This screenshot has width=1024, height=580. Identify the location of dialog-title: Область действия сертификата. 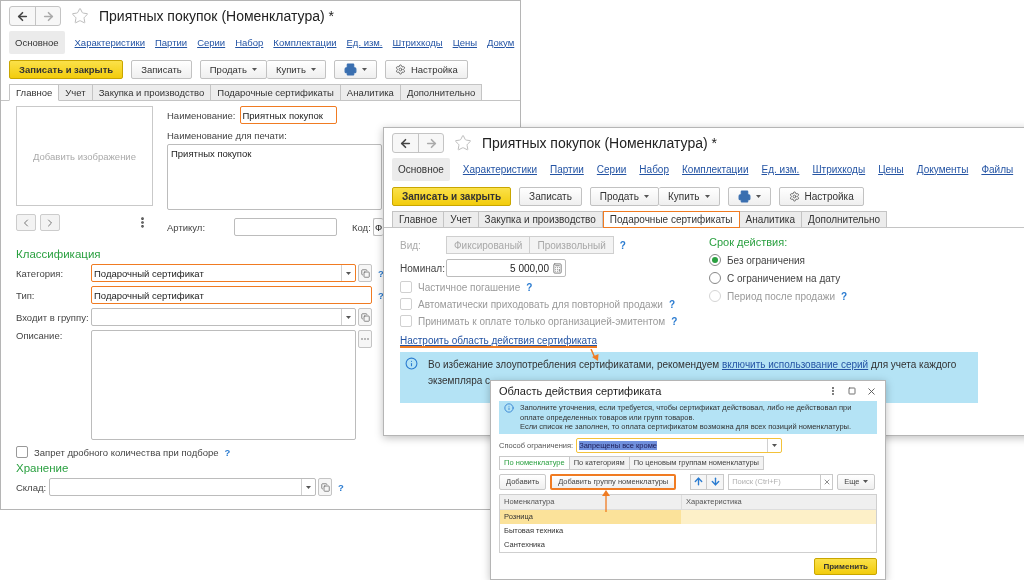
(581, 391).